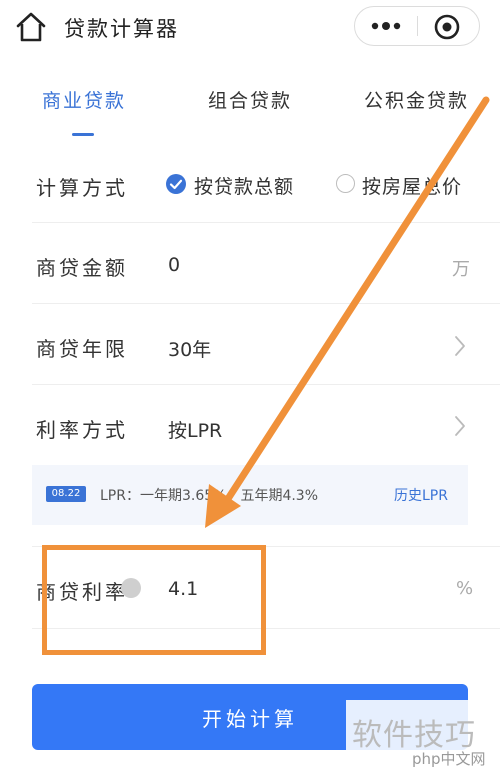 The image size is (500, 776). I want to click on loan-term-label: 商贷年限, so click(82, 349).